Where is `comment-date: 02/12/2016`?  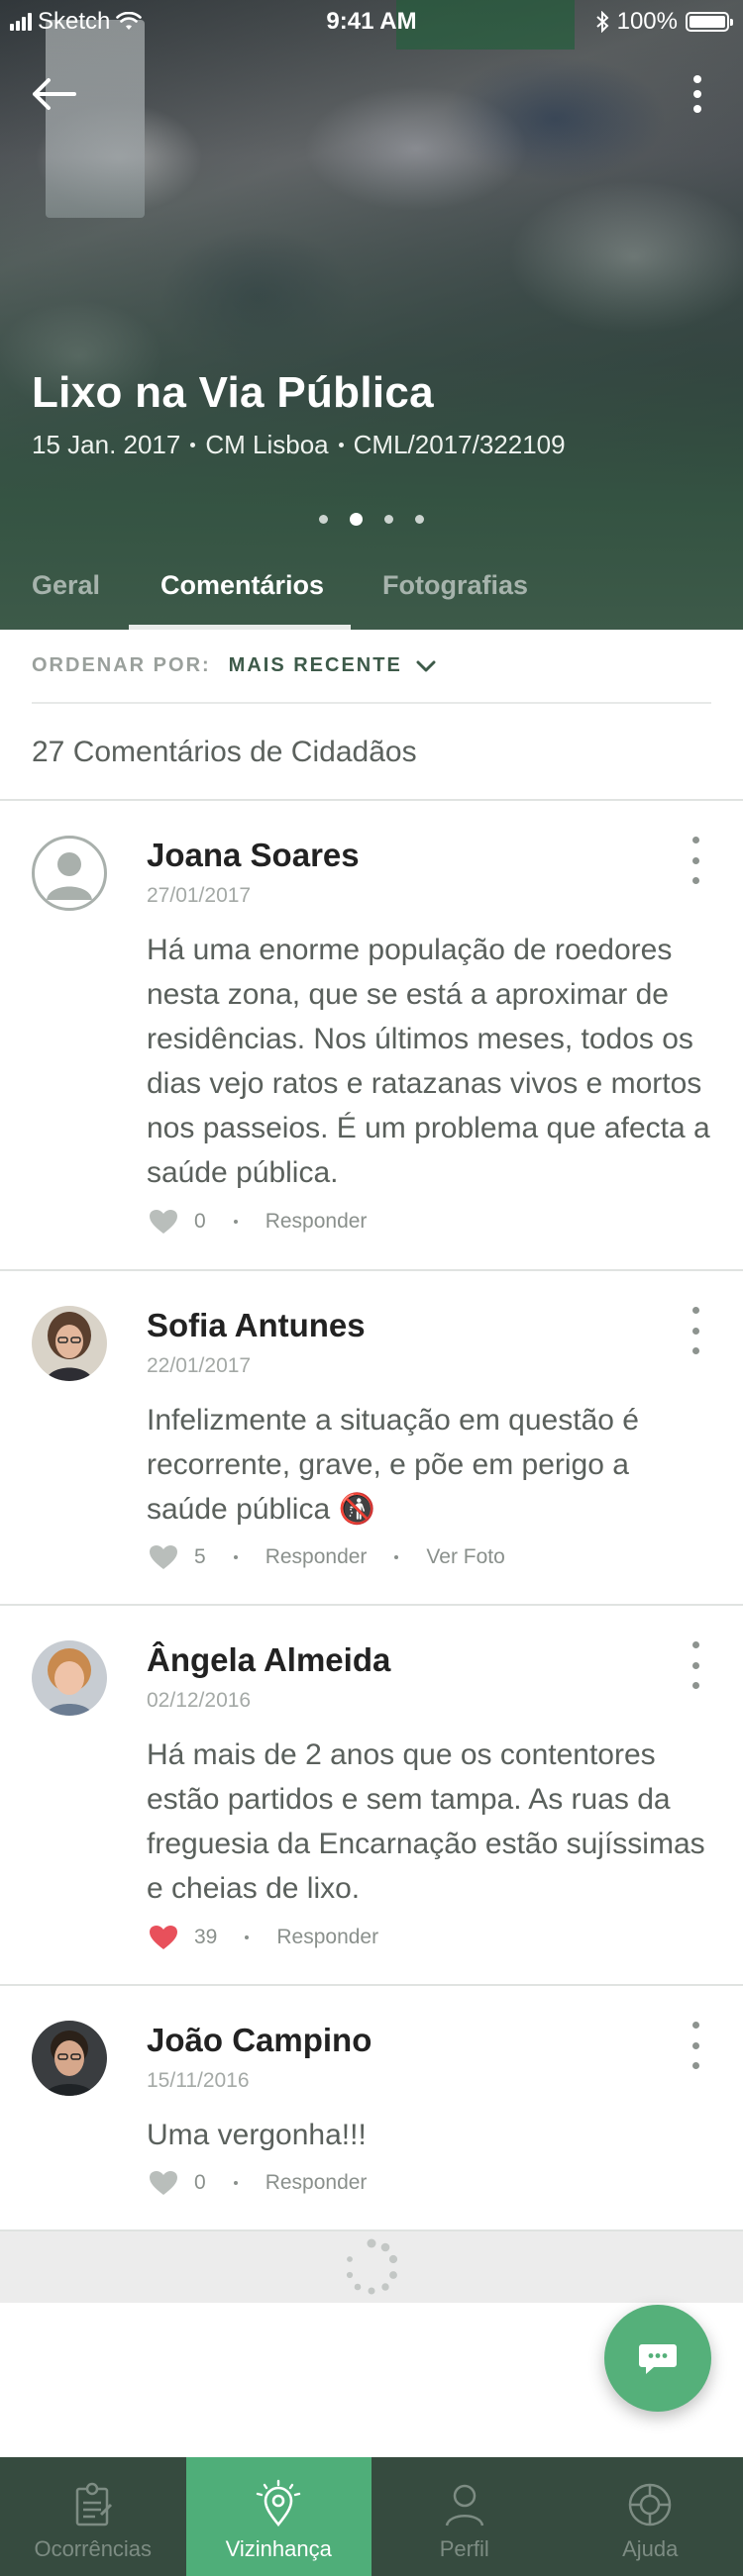 comment-date: 02/12/2016 is located at coordinates (199, 1701).